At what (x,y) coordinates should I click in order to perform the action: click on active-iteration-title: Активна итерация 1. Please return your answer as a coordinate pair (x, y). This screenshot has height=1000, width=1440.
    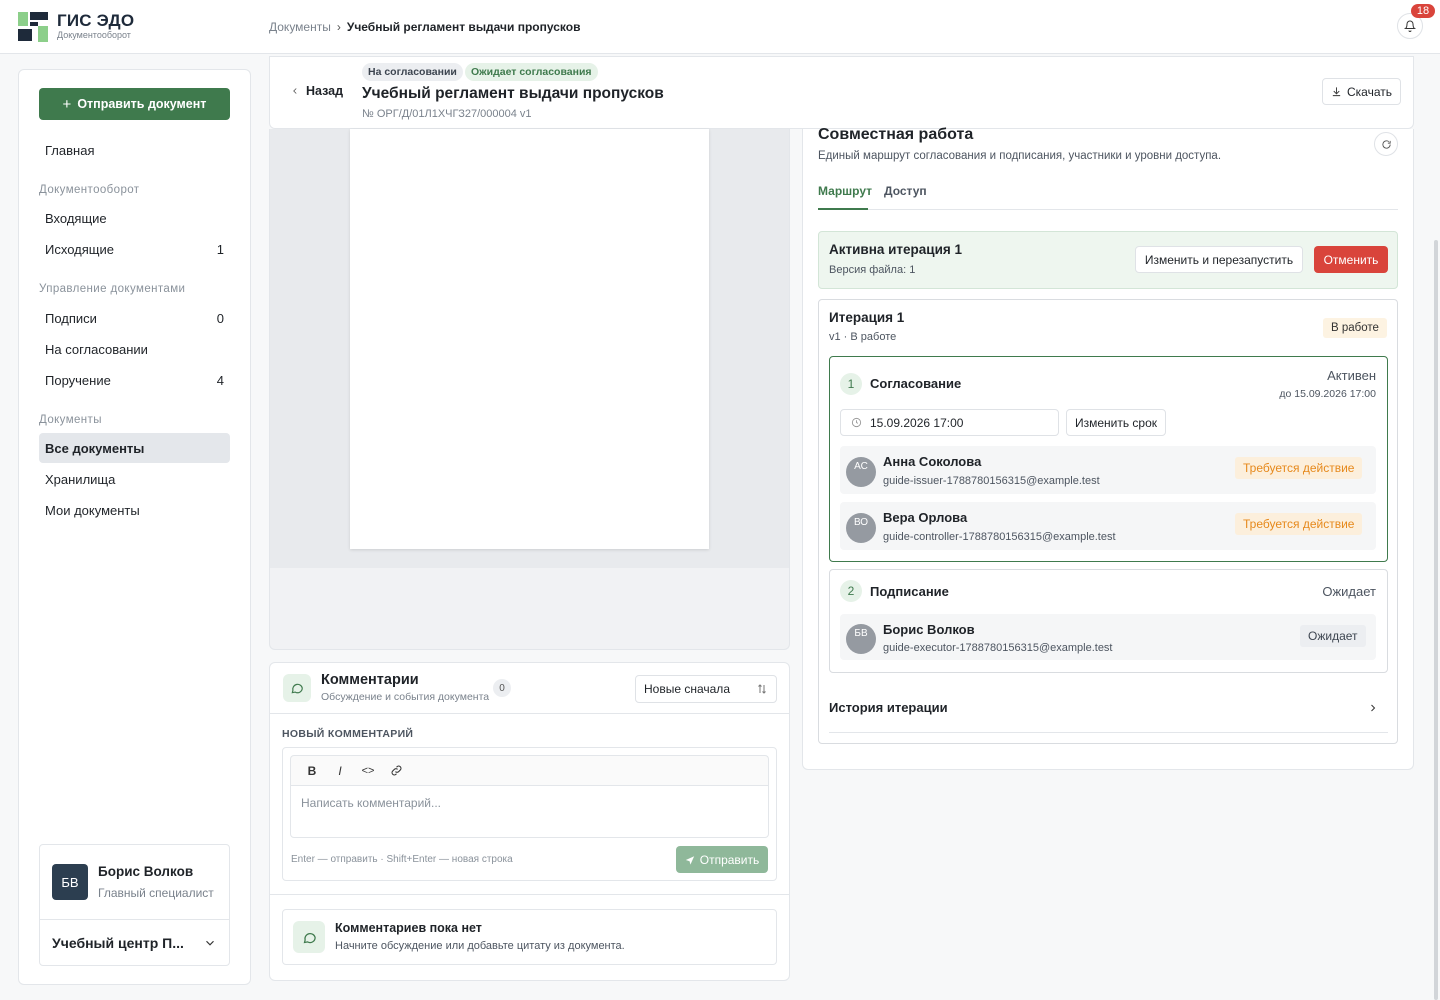
    Looking at the image, I should click on (896, 249).